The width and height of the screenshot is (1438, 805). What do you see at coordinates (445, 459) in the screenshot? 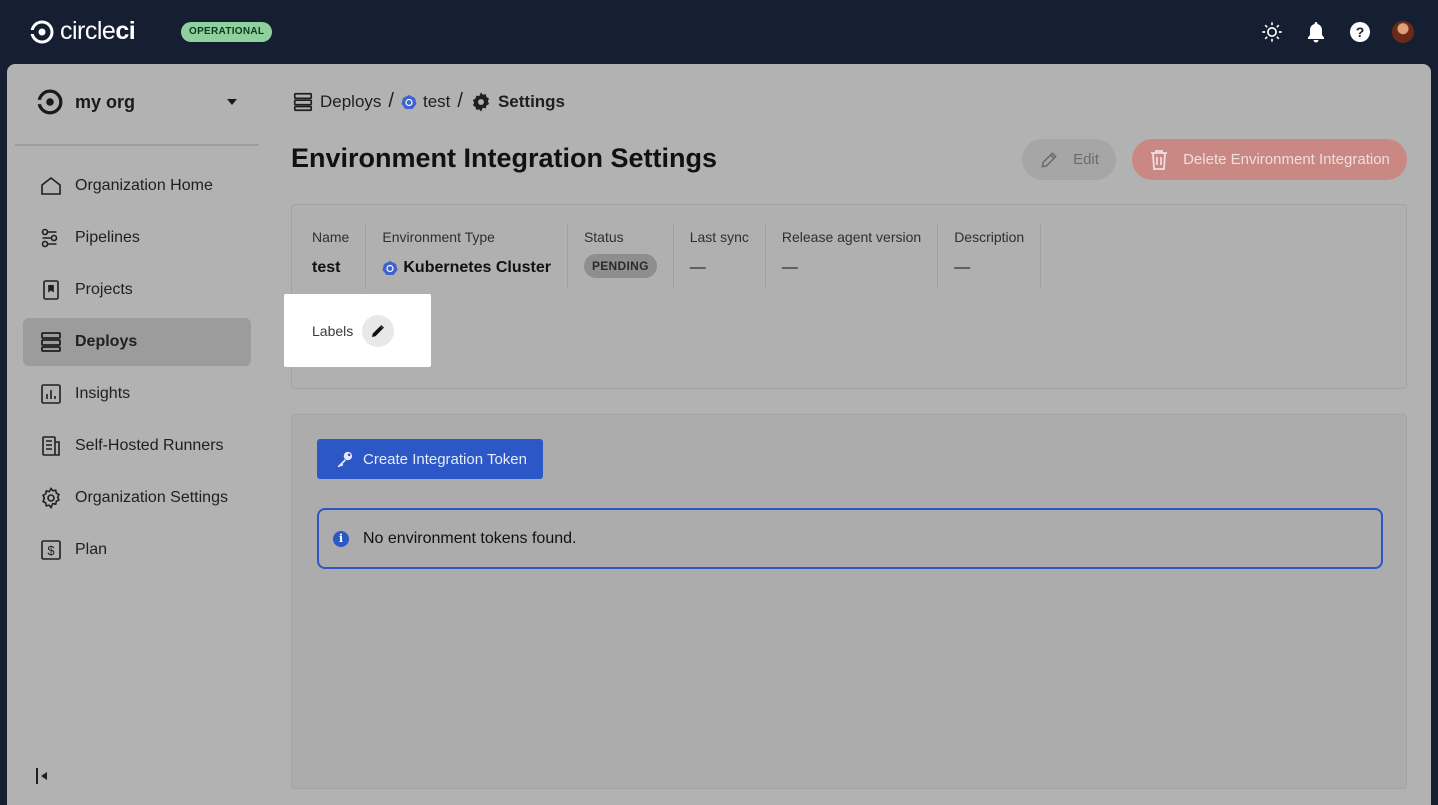
I see `create-token-label: Create Integration Token` at bounding box center [445, 459].